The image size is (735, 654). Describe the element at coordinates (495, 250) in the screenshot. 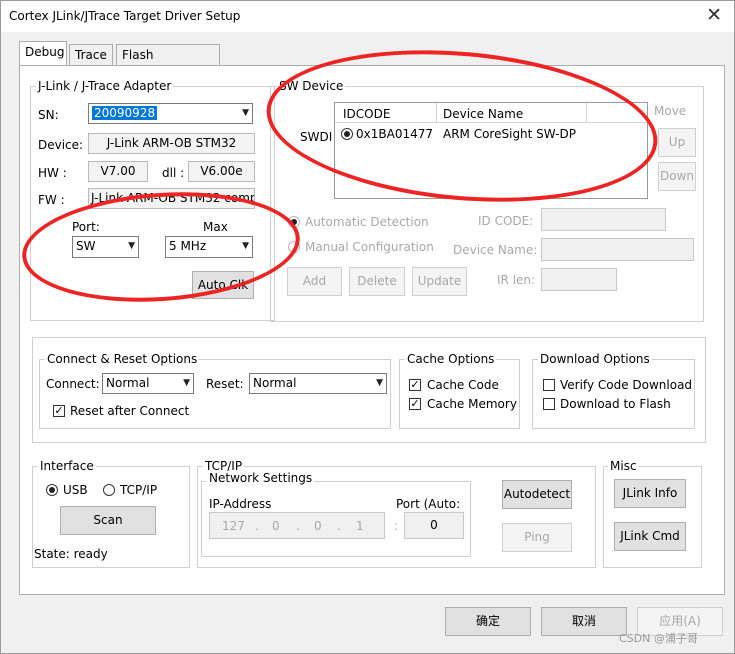

I see `device-name-label: Device Name:` at that location.